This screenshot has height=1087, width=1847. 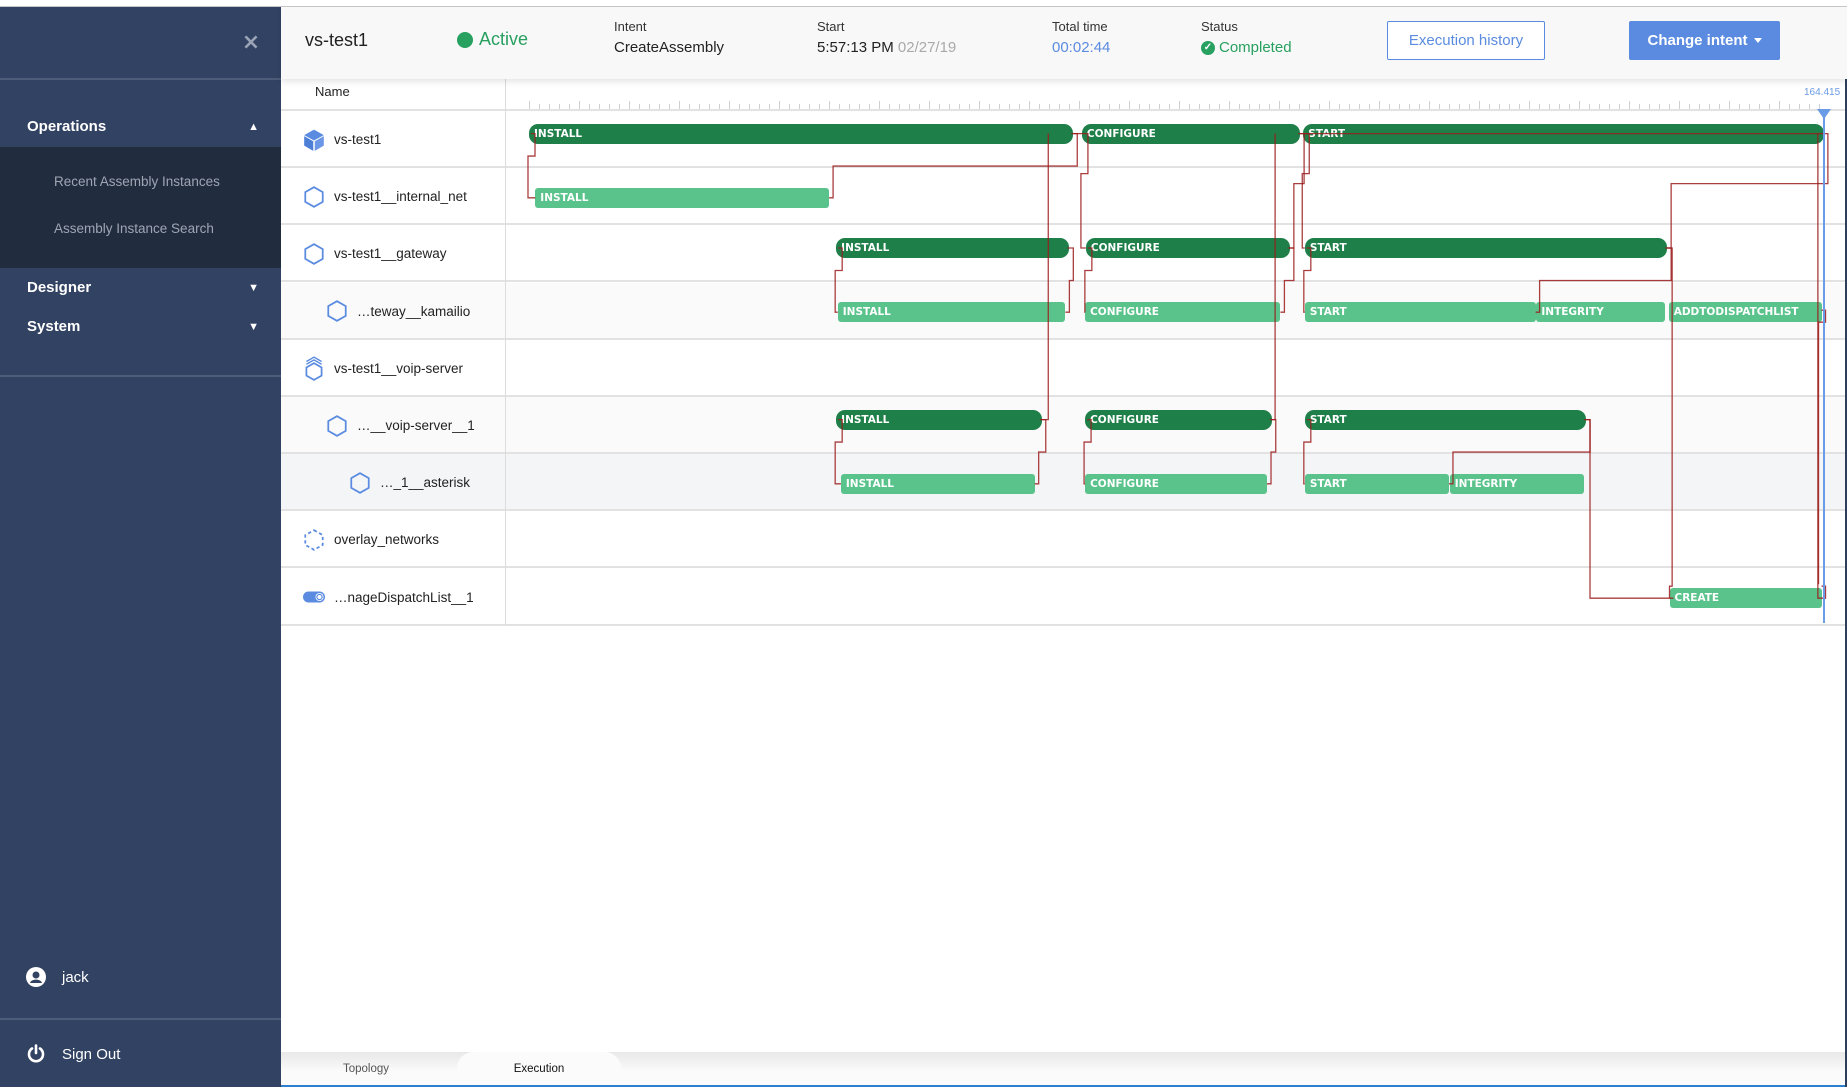 I want to click on execution-history-label: Execution history, so click(x=1466, y=40).